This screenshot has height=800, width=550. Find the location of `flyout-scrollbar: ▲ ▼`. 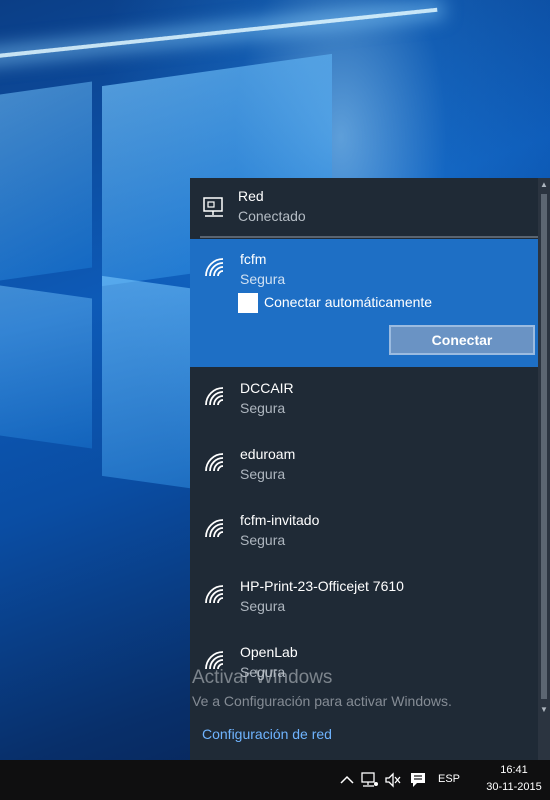

flyout-scrollbar: ▲ ▼ is located at coordinates (544, 469).